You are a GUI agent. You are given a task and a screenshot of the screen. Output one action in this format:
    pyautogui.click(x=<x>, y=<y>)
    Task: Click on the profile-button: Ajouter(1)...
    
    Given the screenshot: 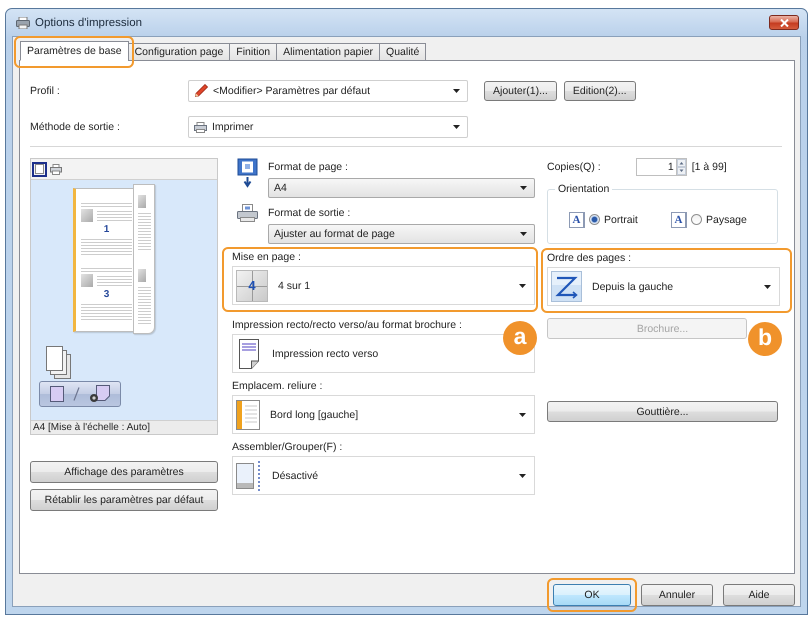 What is the action you would take?
    pyautogui.click(x=520, y=91)
    